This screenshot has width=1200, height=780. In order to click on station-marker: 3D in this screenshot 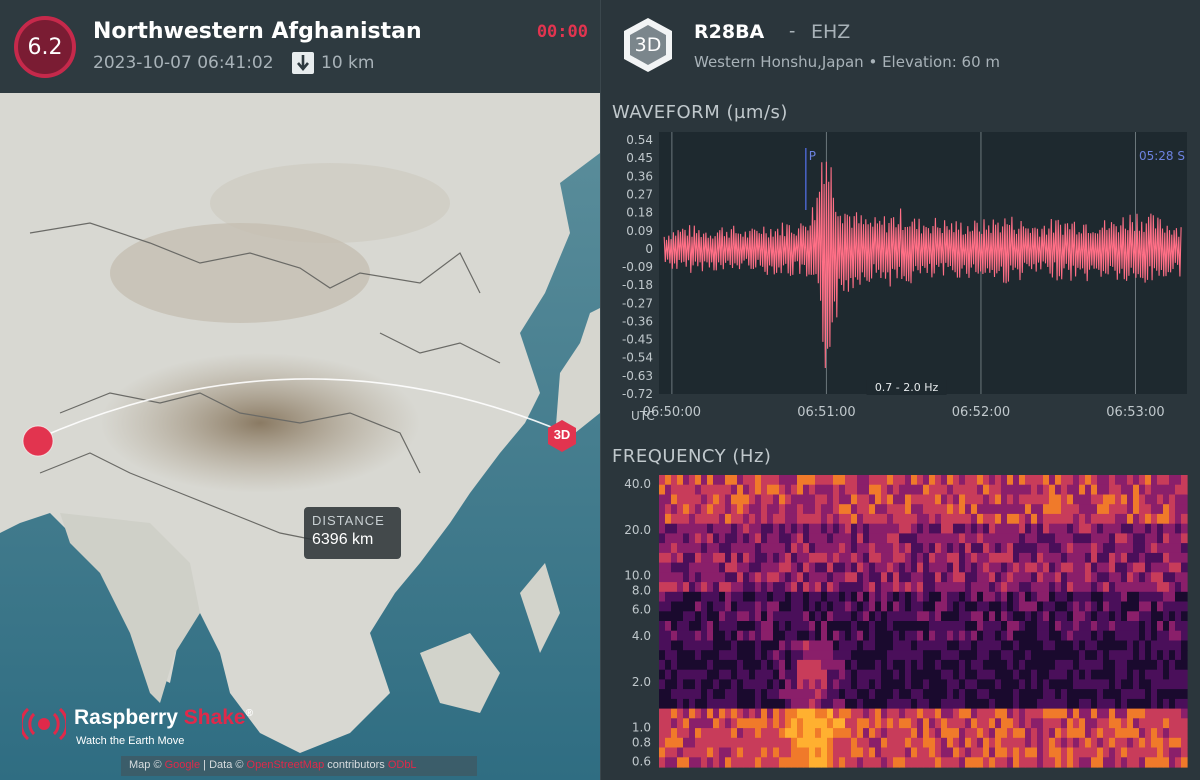, I will do `click(562, 436)`.